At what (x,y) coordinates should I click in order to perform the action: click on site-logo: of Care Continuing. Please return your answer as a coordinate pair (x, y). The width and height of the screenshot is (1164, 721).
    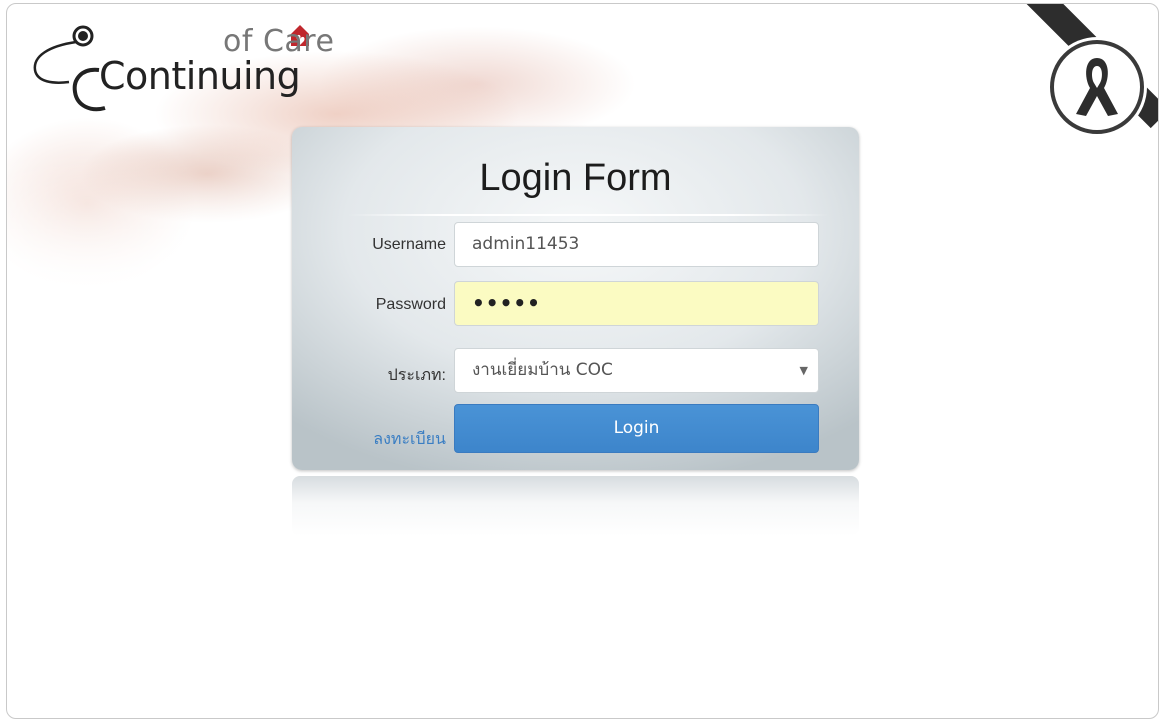
    Looking at the image, I should click on (194, 72).